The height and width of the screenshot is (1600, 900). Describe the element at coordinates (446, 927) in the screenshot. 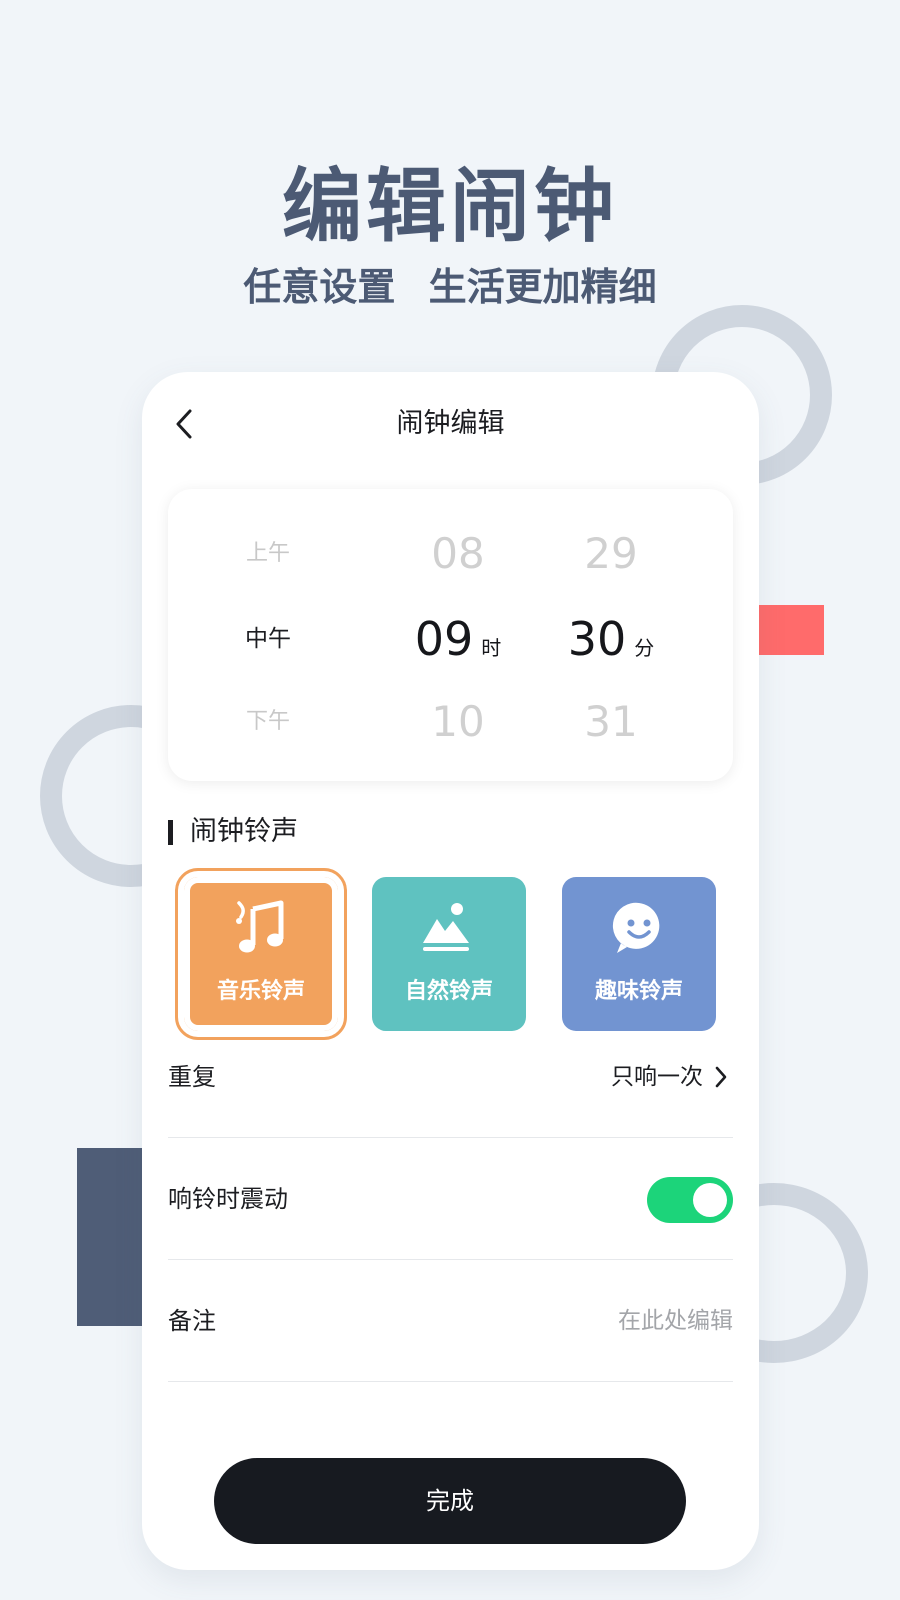

I see `mountain-icon` at that location.